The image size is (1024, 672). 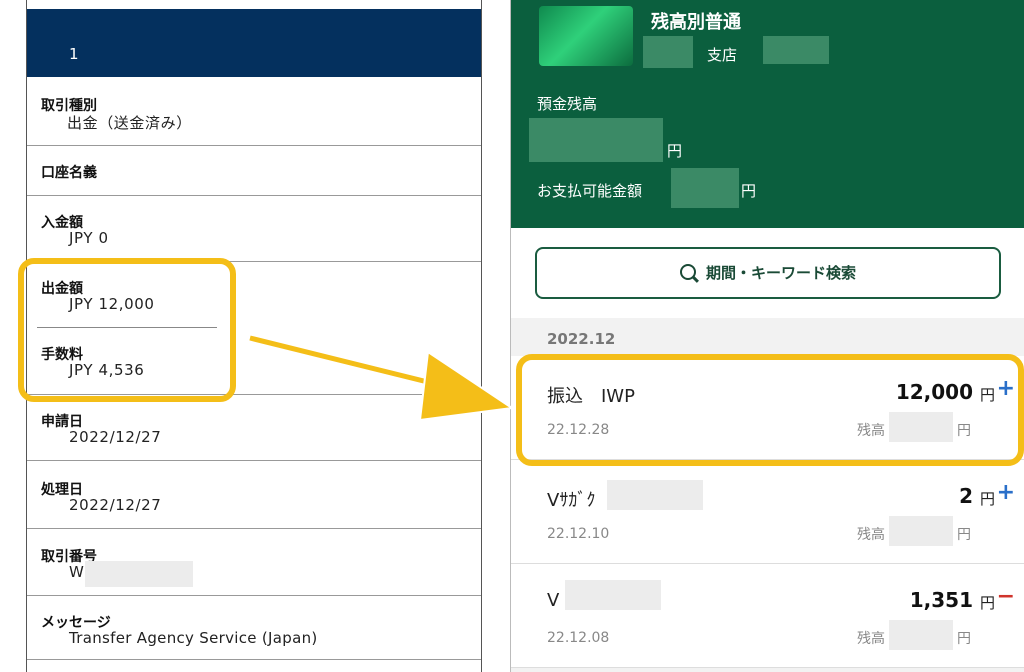 What do you see at coordinates (254, 328) in the screenshot?
I see `row-withdrawal-and-fee: 出金額 JPY 12,000 手数料 JPY 4,536` at bounding box center [254, 328].